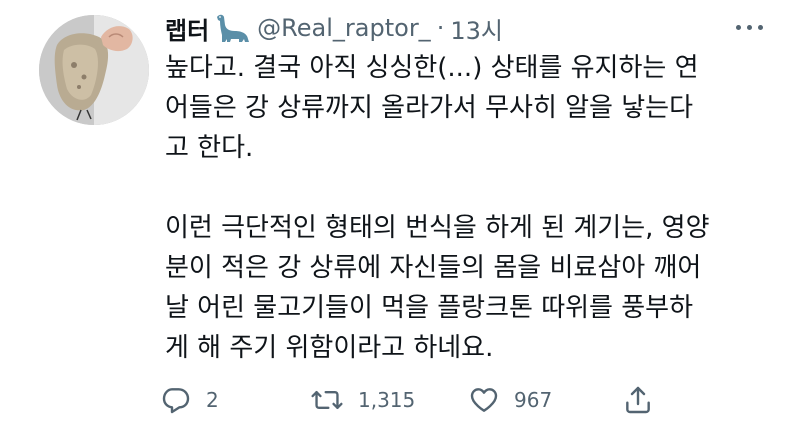  What do you see at coordinates (437, 228) in the screenshot?
I see `text-line: 이런 극단적인 형태의 번식을 하게 된 계기는, 영양` at bounding box center [437, 228].